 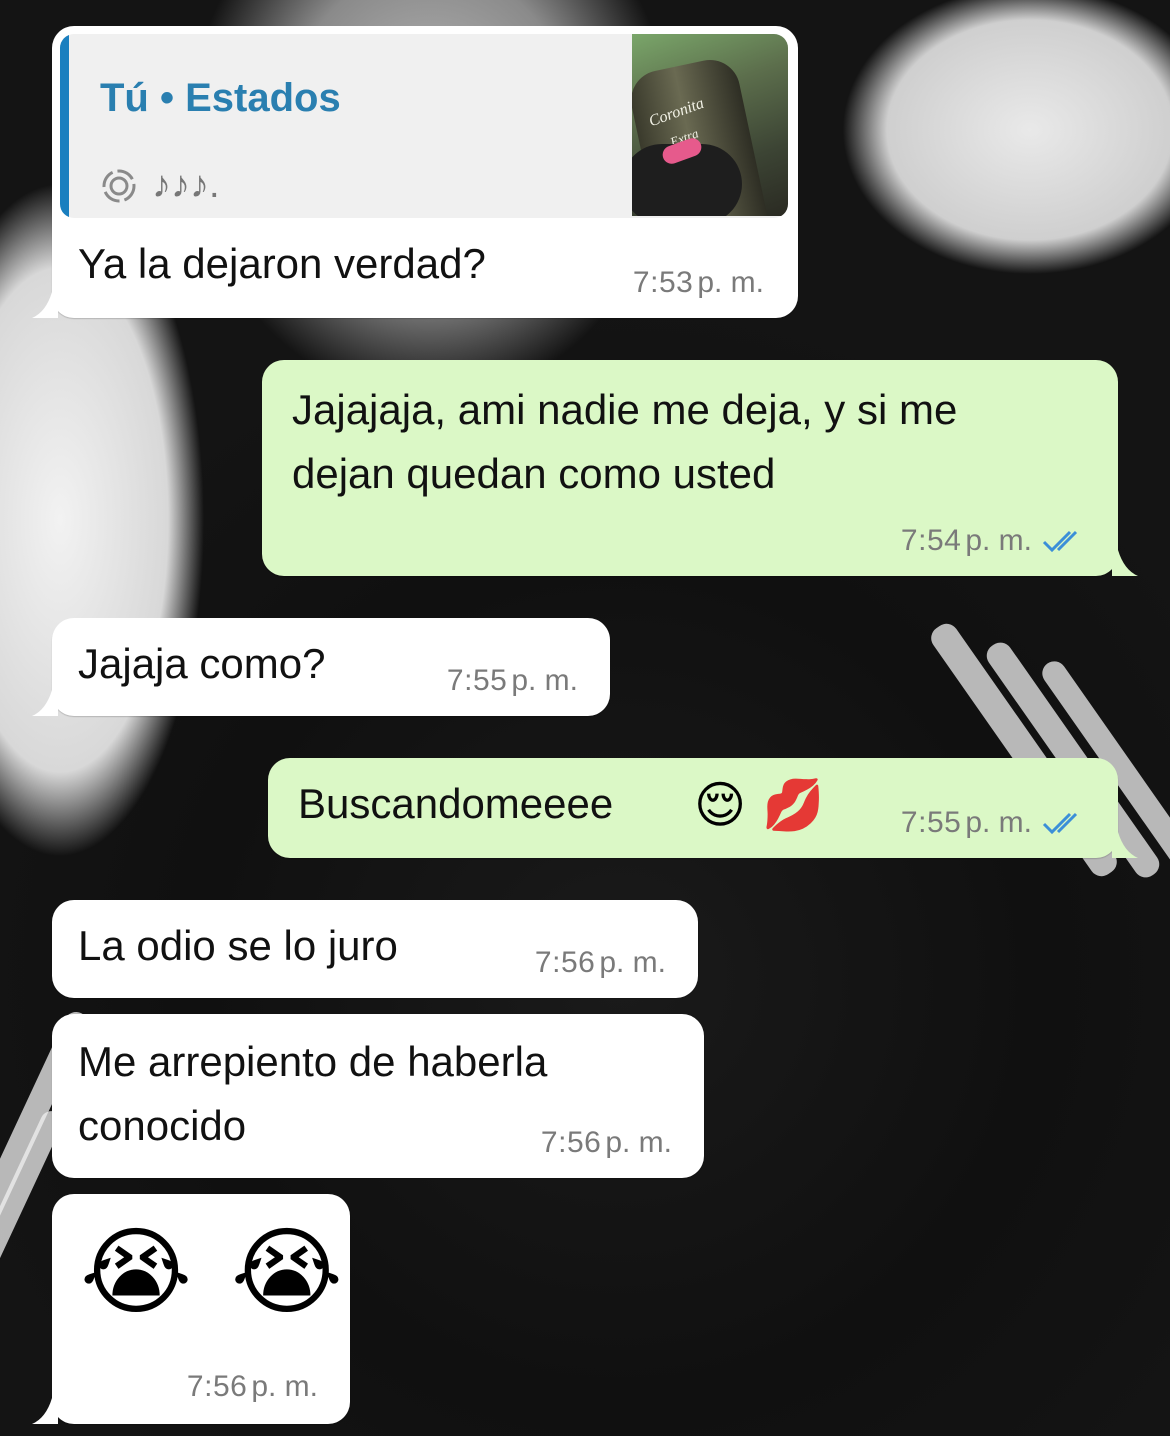 What do you see at coordinates (313, 1093) in the screenshot?
I see `message-text: Me arrepiento de haberla conocido` at bounding box center [313, 1093].